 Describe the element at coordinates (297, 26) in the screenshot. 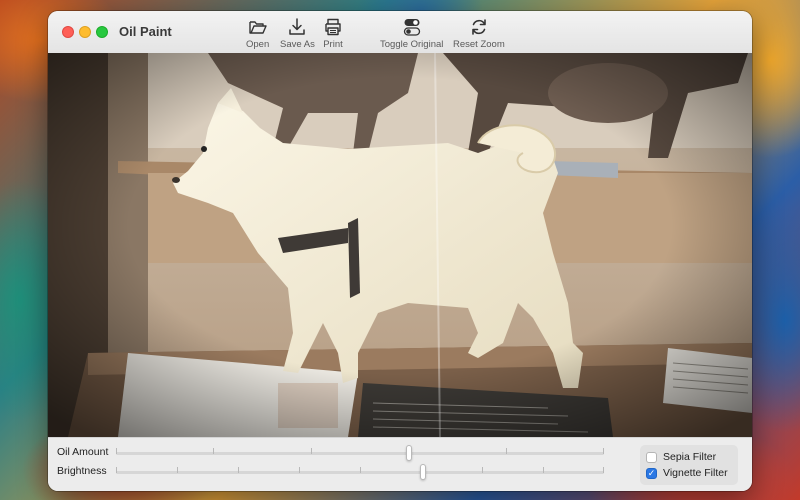

I see `download-icon` at that location.